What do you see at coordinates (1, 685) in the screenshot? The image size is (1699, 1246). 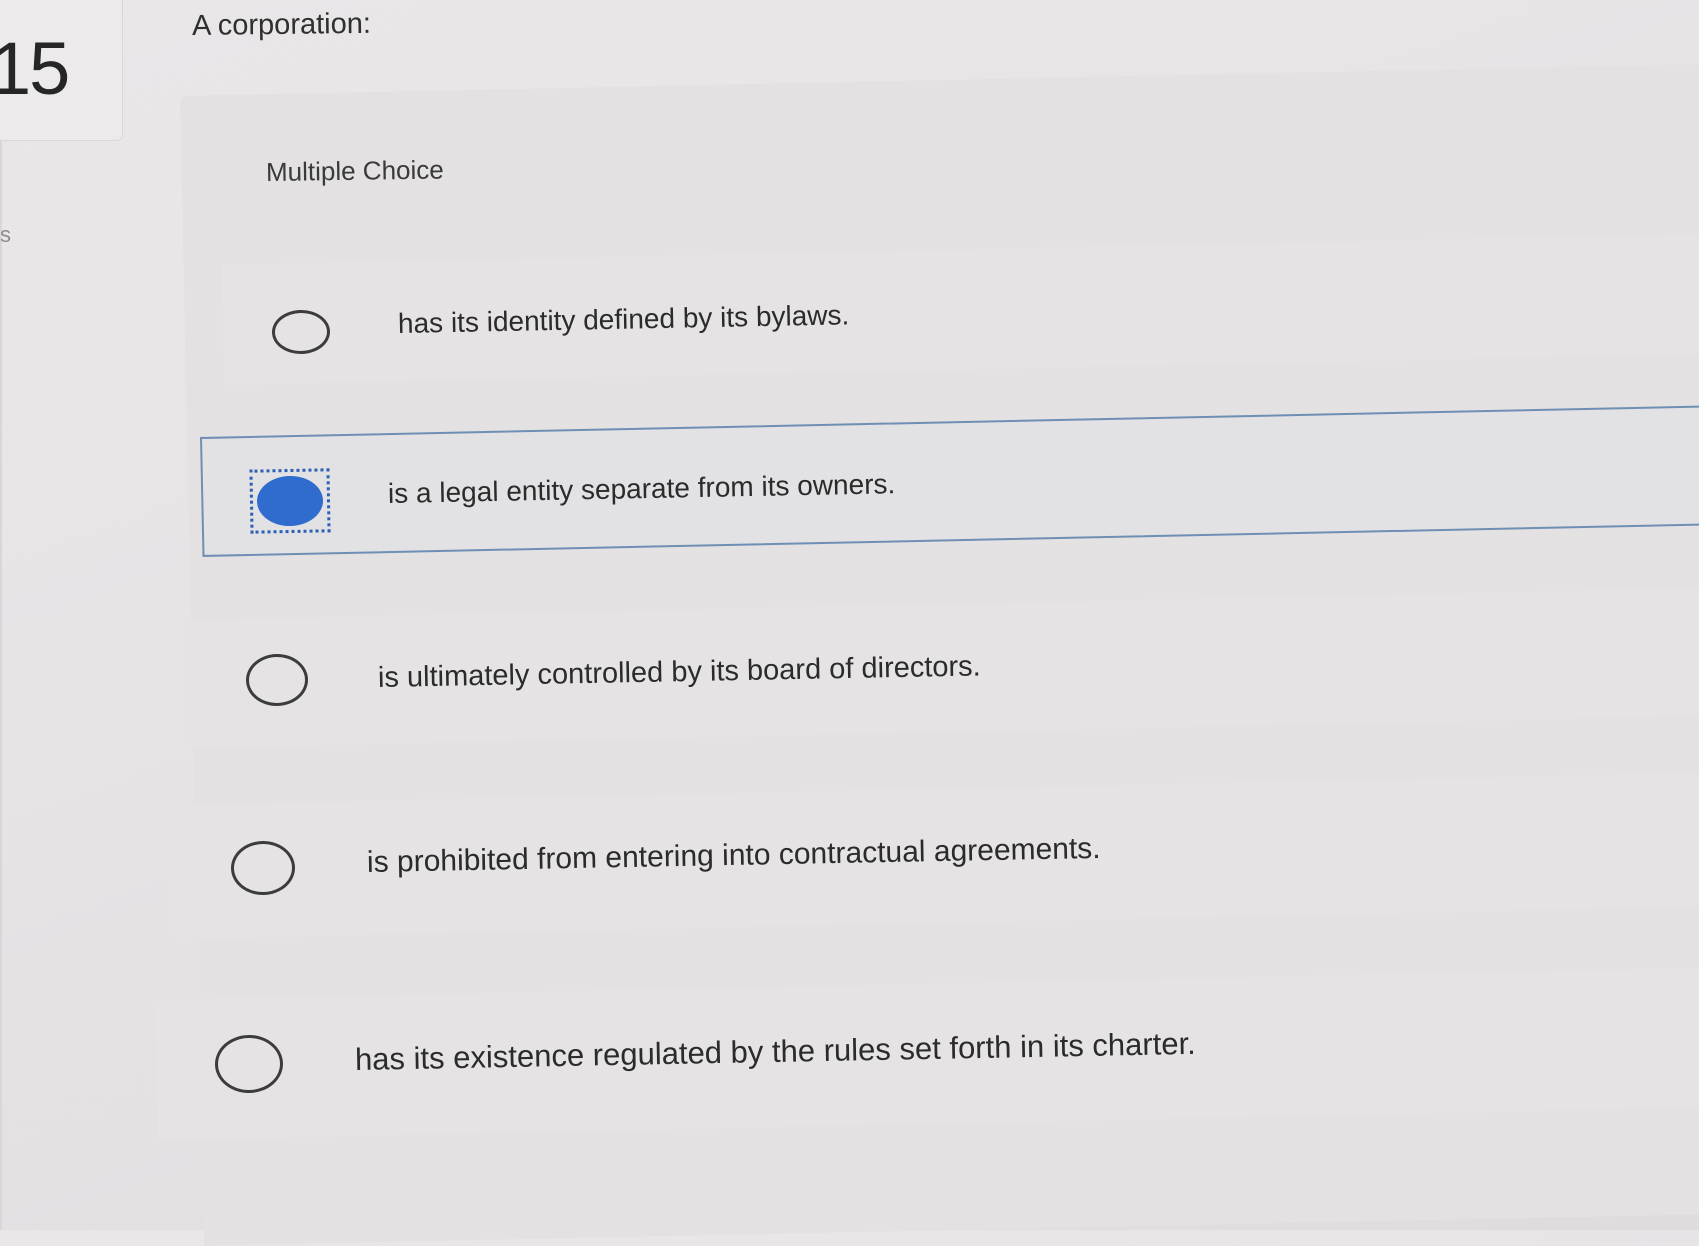 I see `left-rail` at bounding box center [1, 685].